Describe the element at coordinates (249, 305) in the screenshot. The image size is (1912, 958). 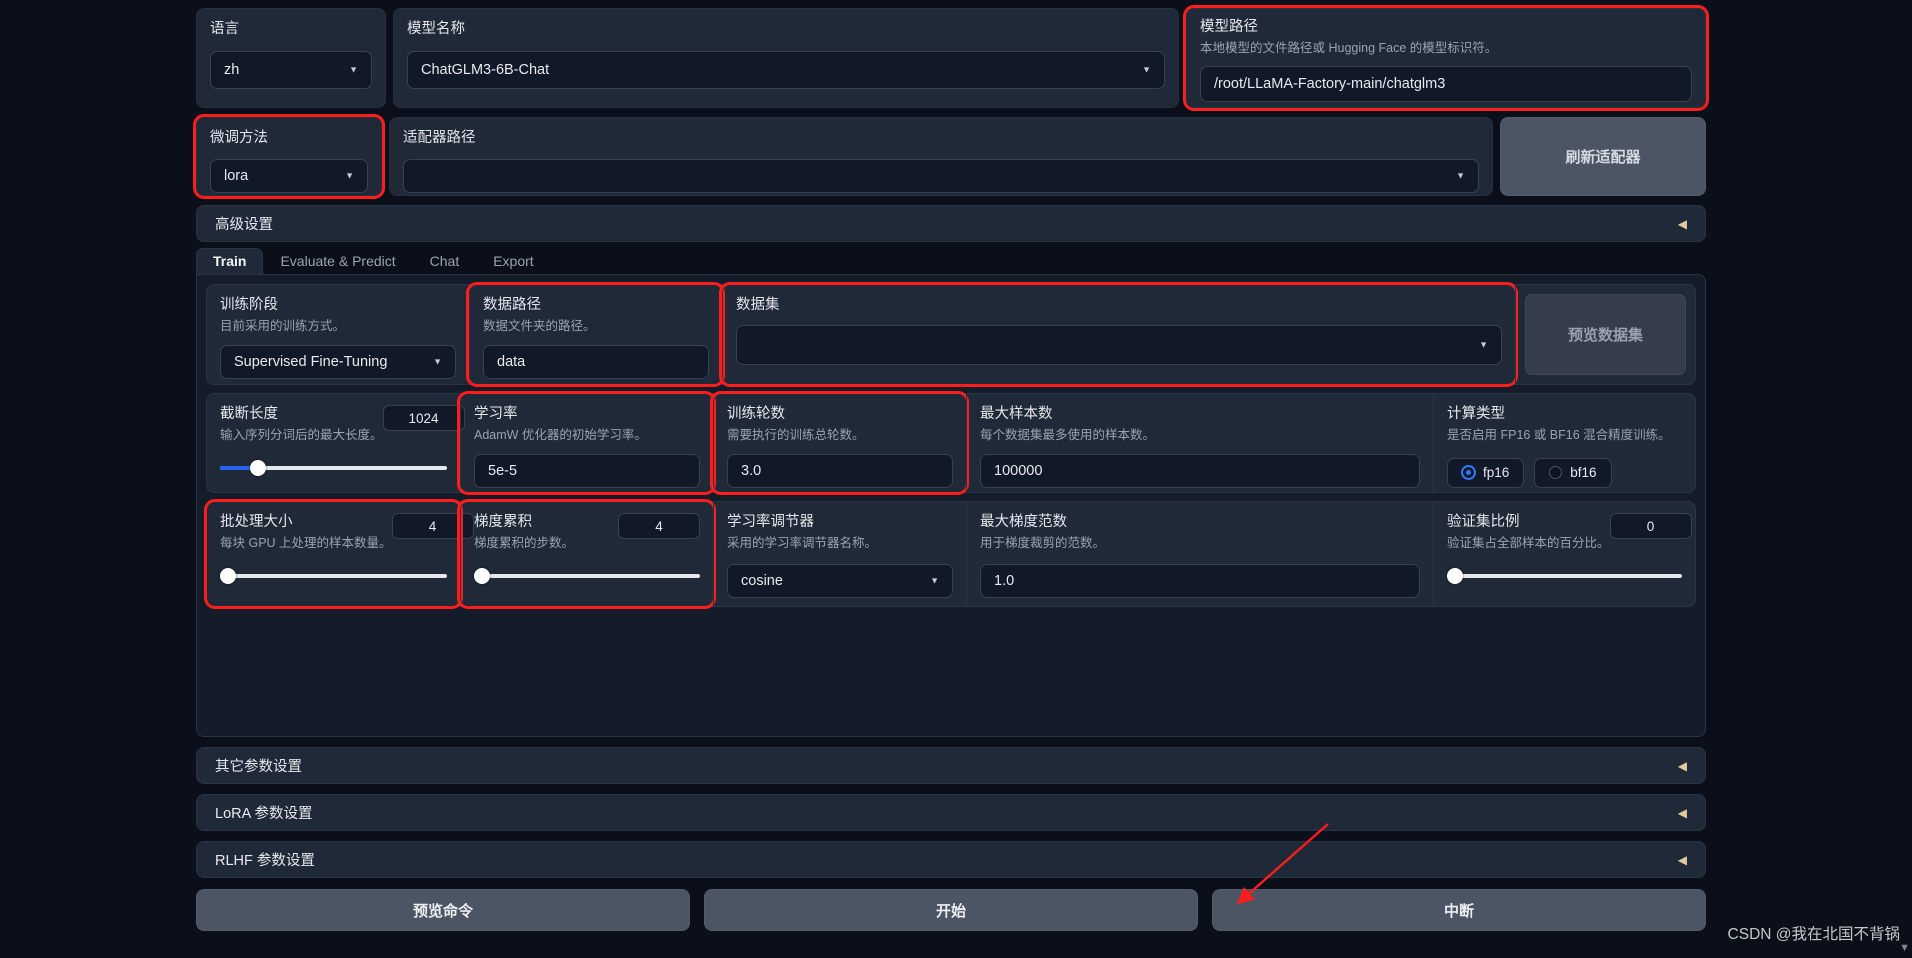
I see `training-stage-label: 训练阶段` at that location.